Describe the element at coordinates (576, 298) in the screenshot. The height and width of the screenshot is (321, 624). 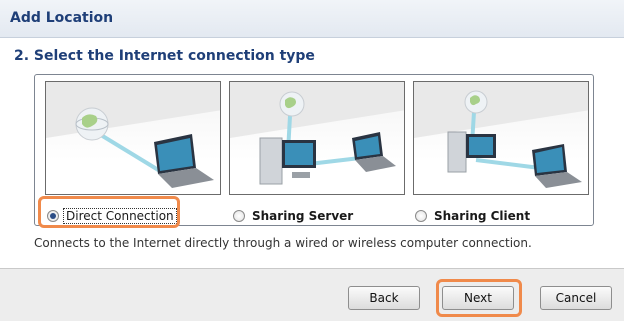
I see `cancel-button: Cancel` at that location.